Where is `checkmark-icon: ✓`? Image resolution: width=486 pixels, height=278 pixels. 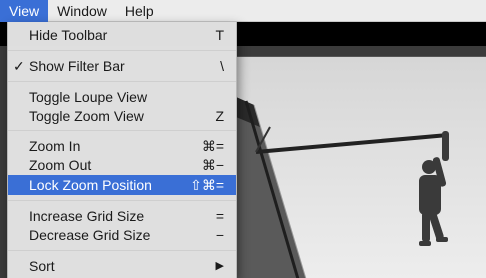 checkmark-icon: ✓ is located at coordinates (19, 66).